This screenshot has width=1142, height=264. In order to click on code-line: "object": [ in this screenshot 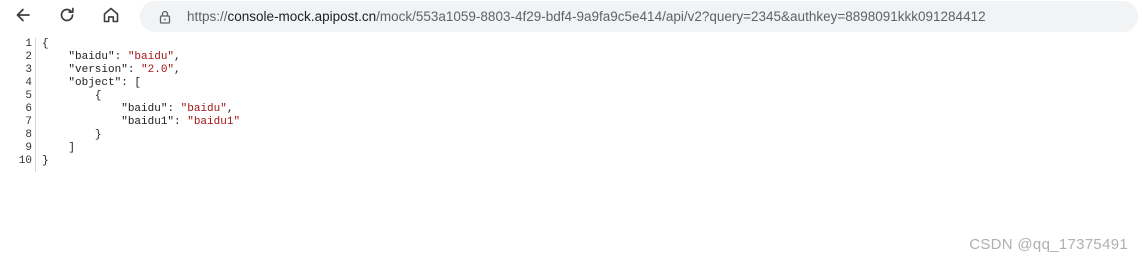, I will do `click(141, 83)`.